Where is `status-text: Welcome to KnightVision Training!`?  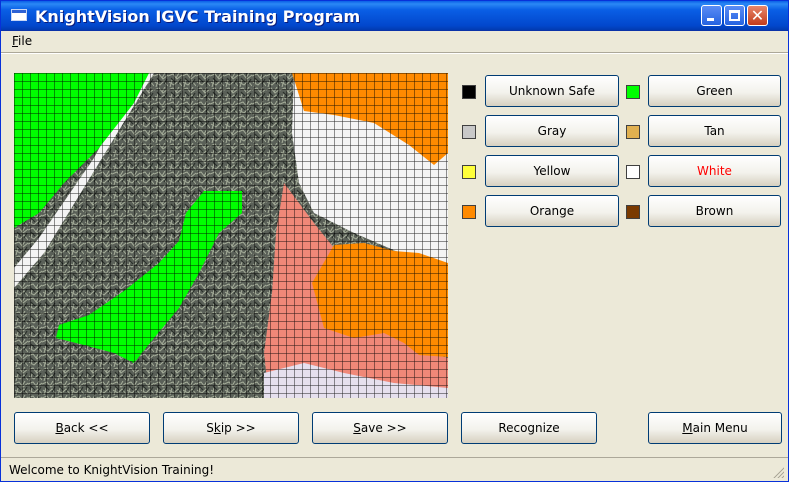 status-text: Welcome to KnightVision Training! is located at coordinates (112, 470).